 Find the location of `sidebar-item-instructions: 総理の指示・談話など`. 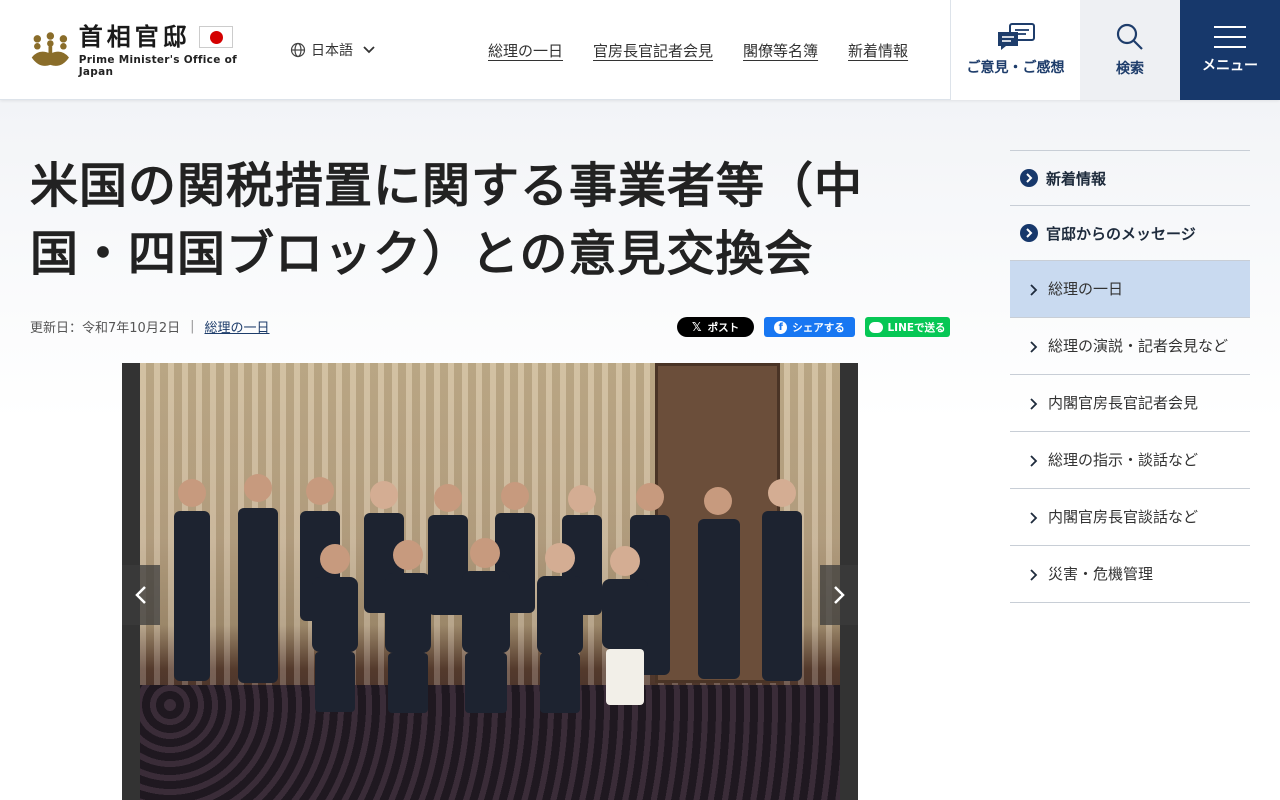

sidebar-item-instructions: 総理の指示・談話など is located at coordinates (1130, 460).